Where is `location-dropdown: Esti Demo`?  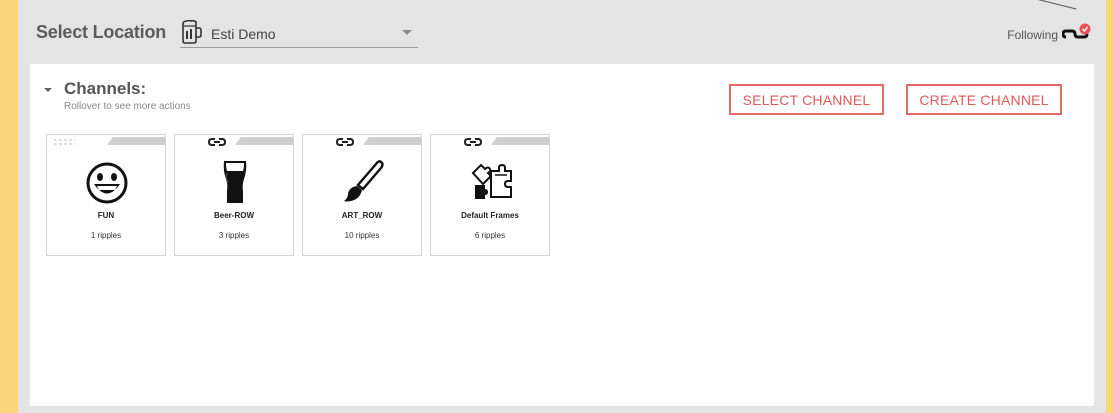
location-dropdown: Esti Demo is located at coordinates (299, 34).